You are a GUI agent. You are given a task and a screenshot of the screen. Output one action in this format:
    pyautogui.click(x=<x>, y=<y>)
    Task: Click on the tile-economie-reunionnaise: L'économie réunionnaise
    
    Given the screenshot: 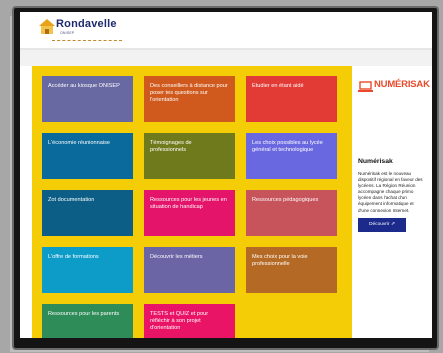 What is the action you would take?
    pyautogui.click(x=87, y=156)
    